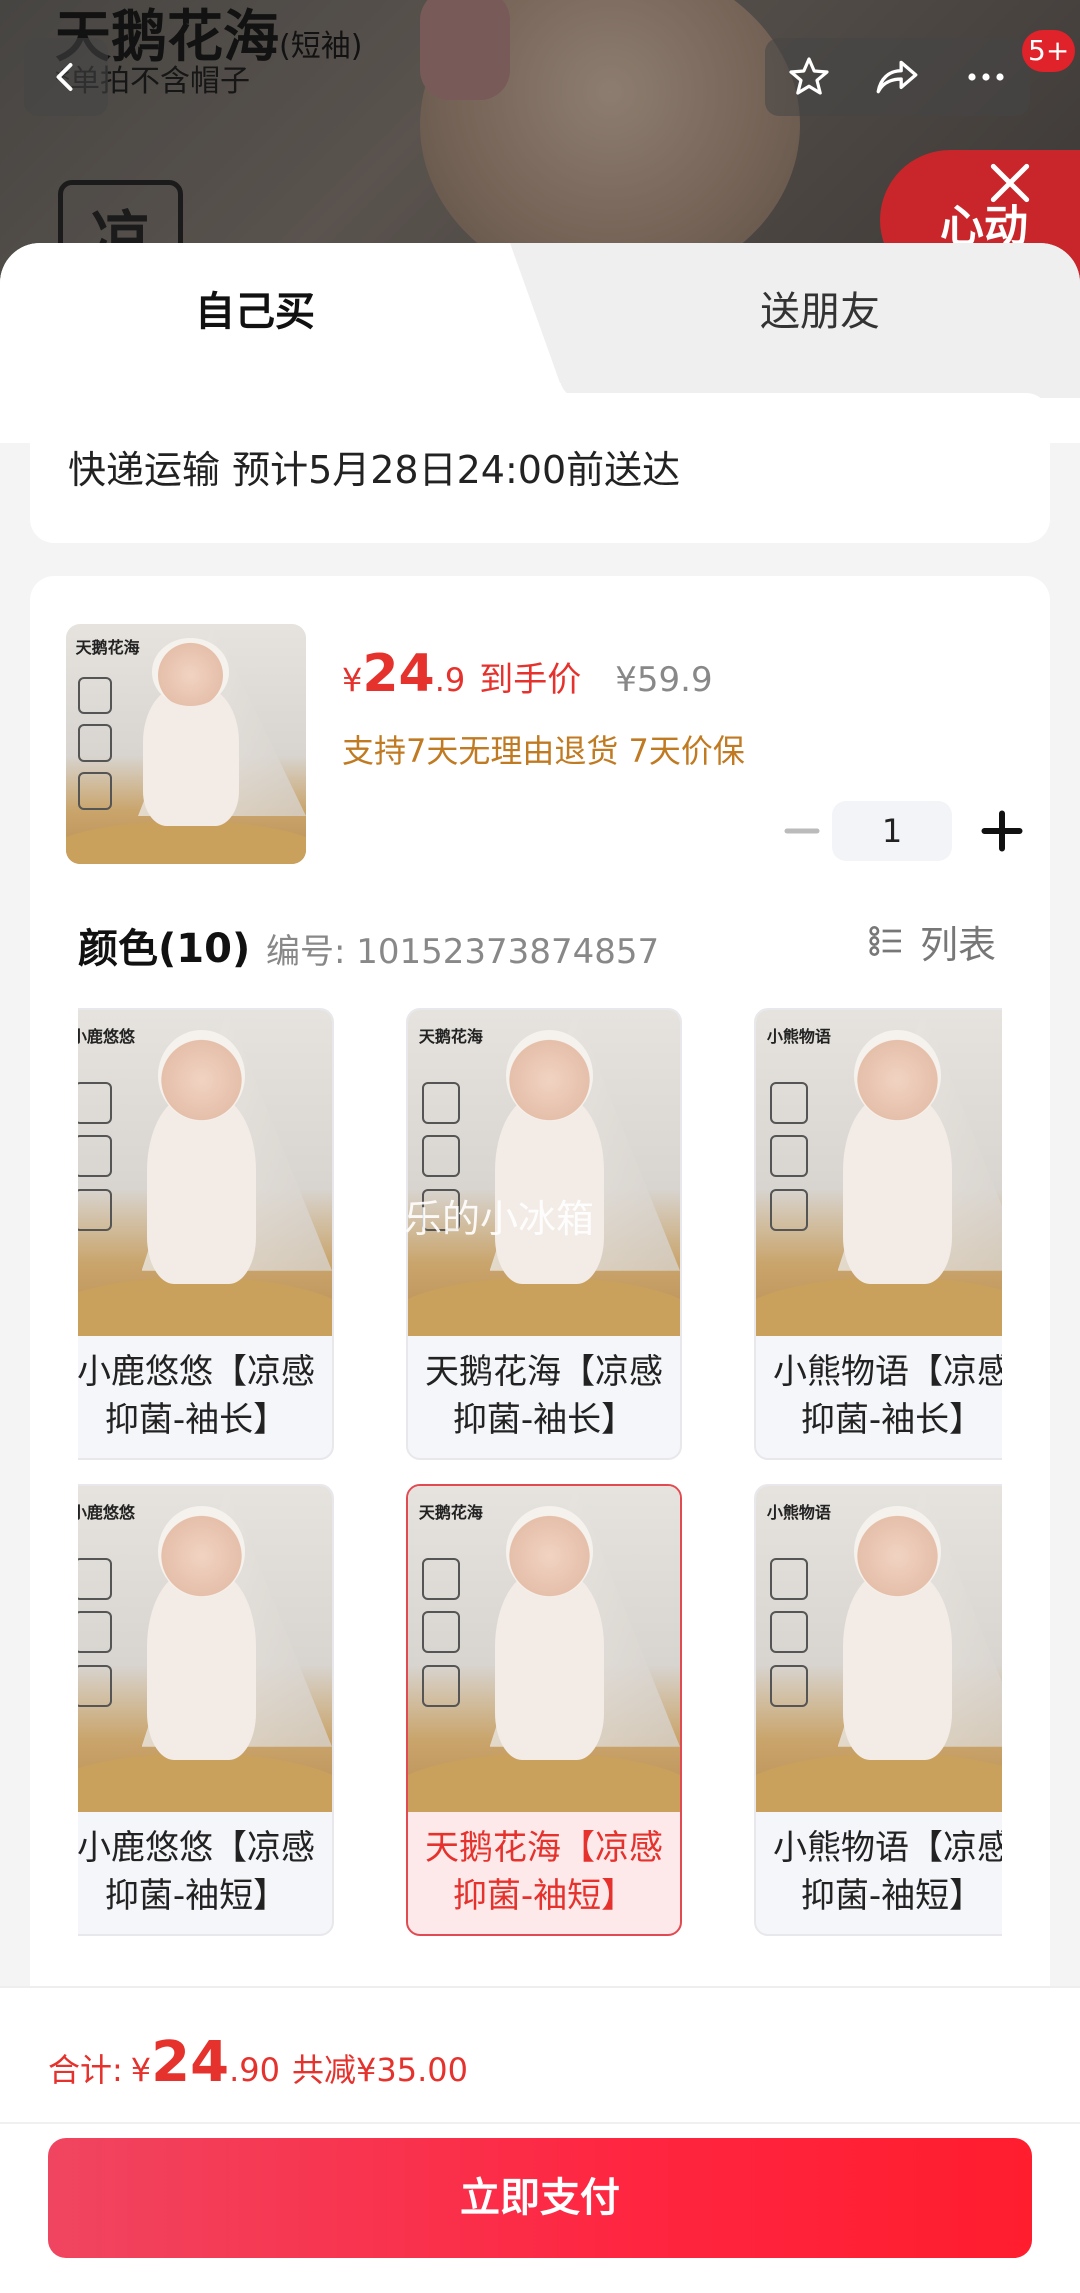  I want to click on price: ¥24.9 到手价 ¥59.9, so click(527, 674).